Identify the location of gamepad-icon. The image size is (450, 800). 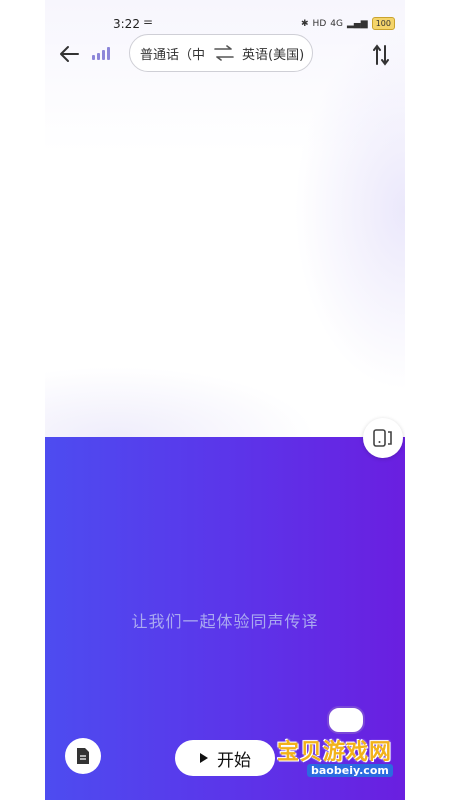
(346, 720).